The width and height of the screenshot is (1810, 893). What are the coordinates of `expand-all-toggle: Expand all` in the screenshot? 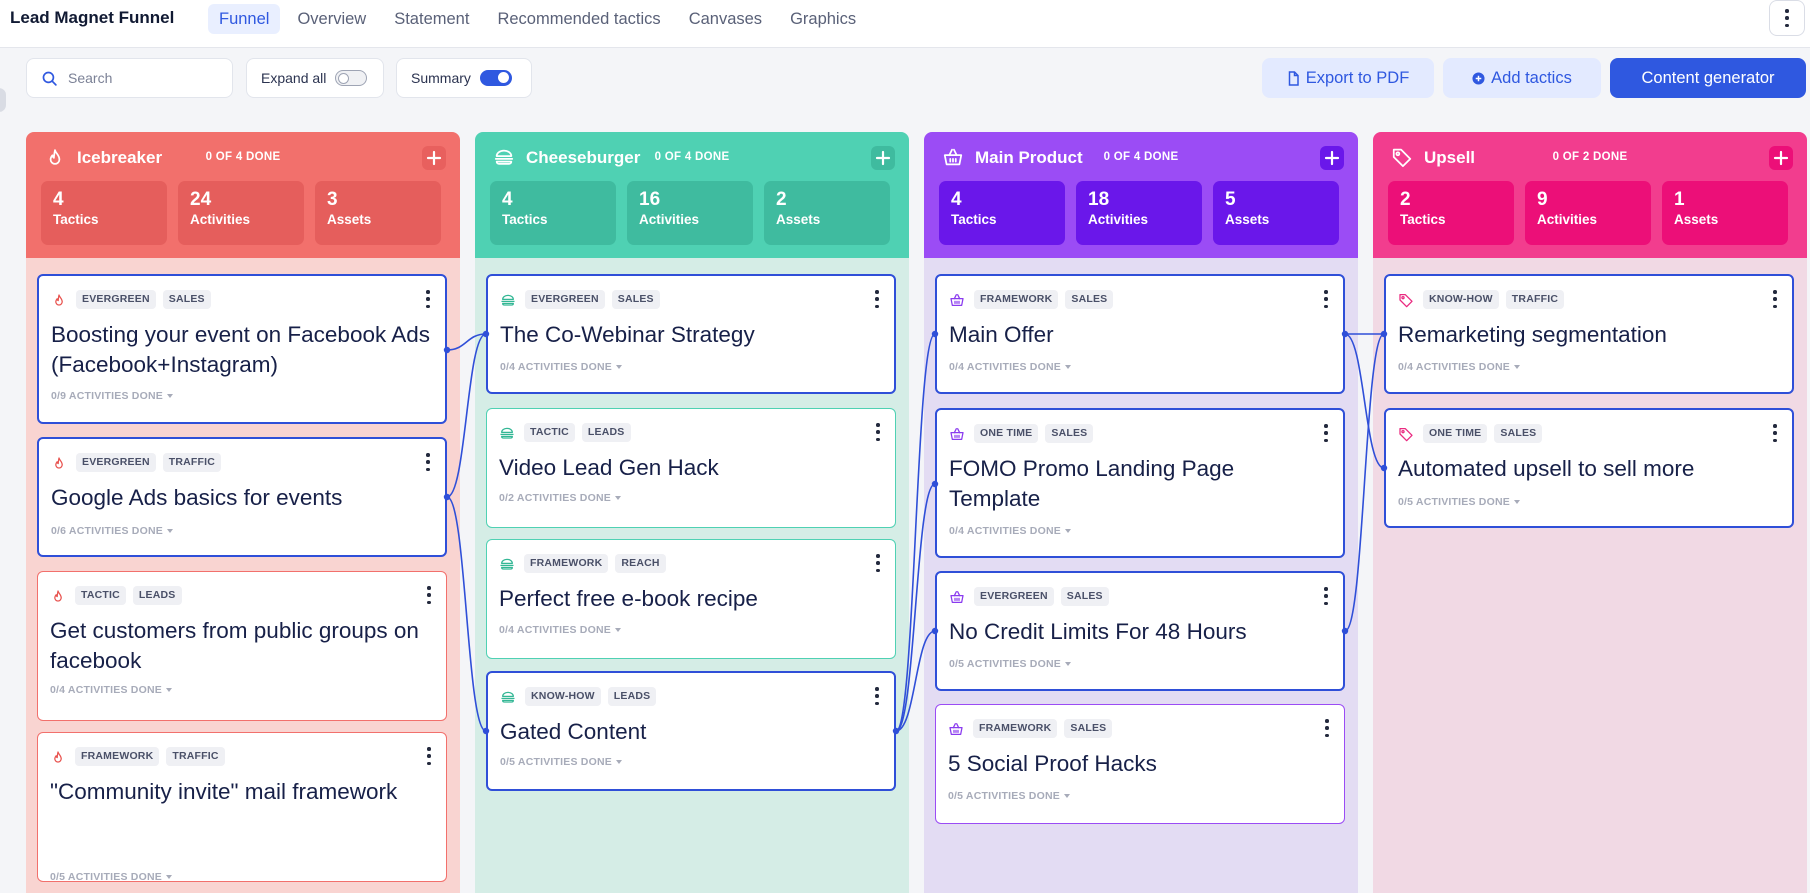 It's located at (315, 78).